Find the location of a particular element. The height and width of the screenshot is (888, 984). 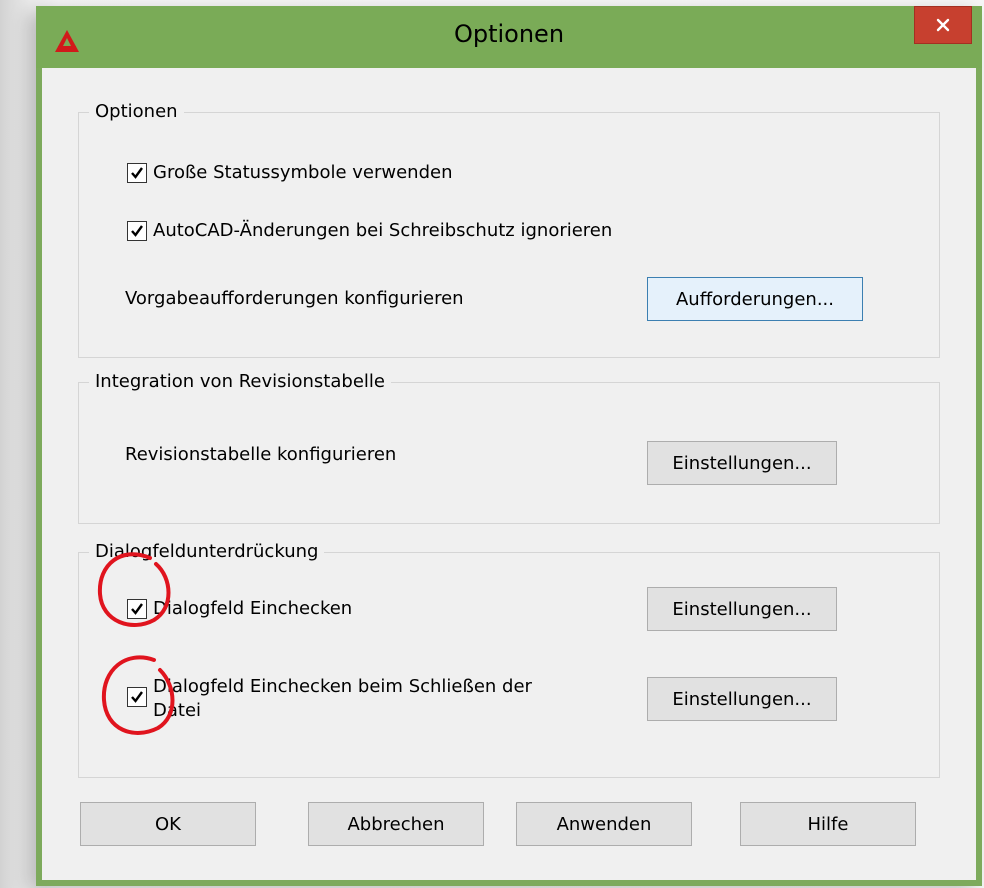

close-icon is located at coordinates (943, 25).